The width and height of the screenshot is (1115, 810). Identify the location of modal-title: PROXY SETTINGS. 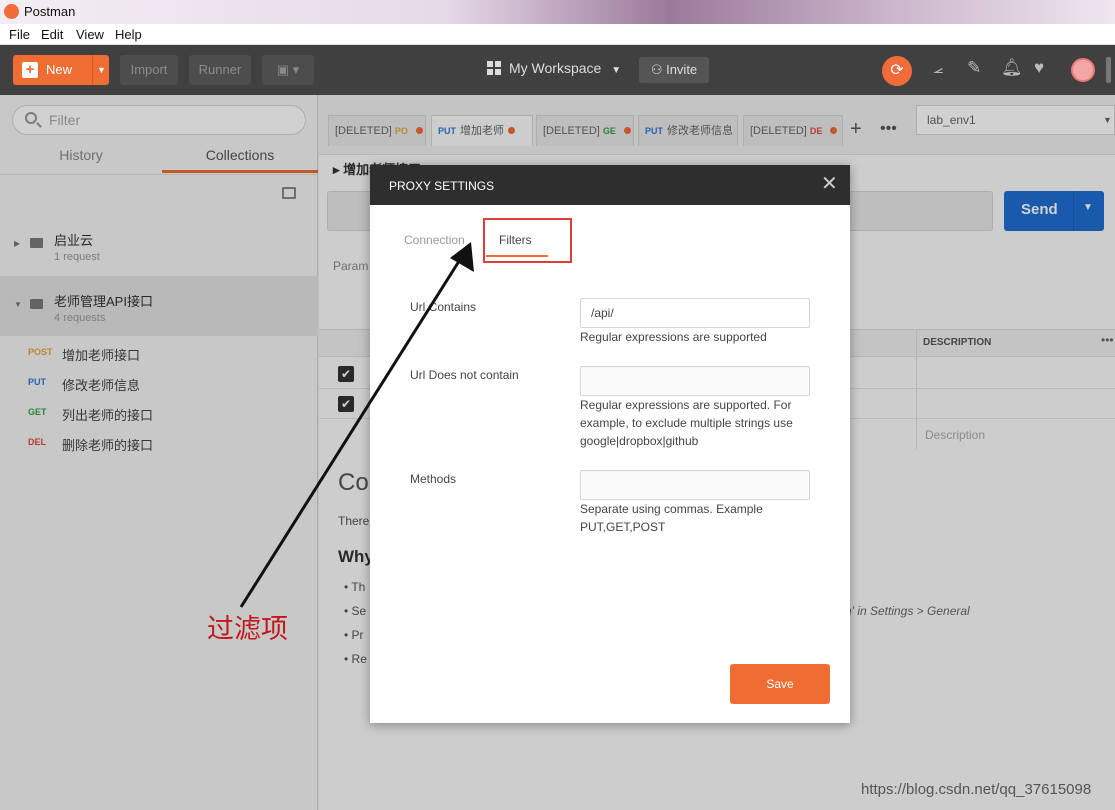
(442, 186).